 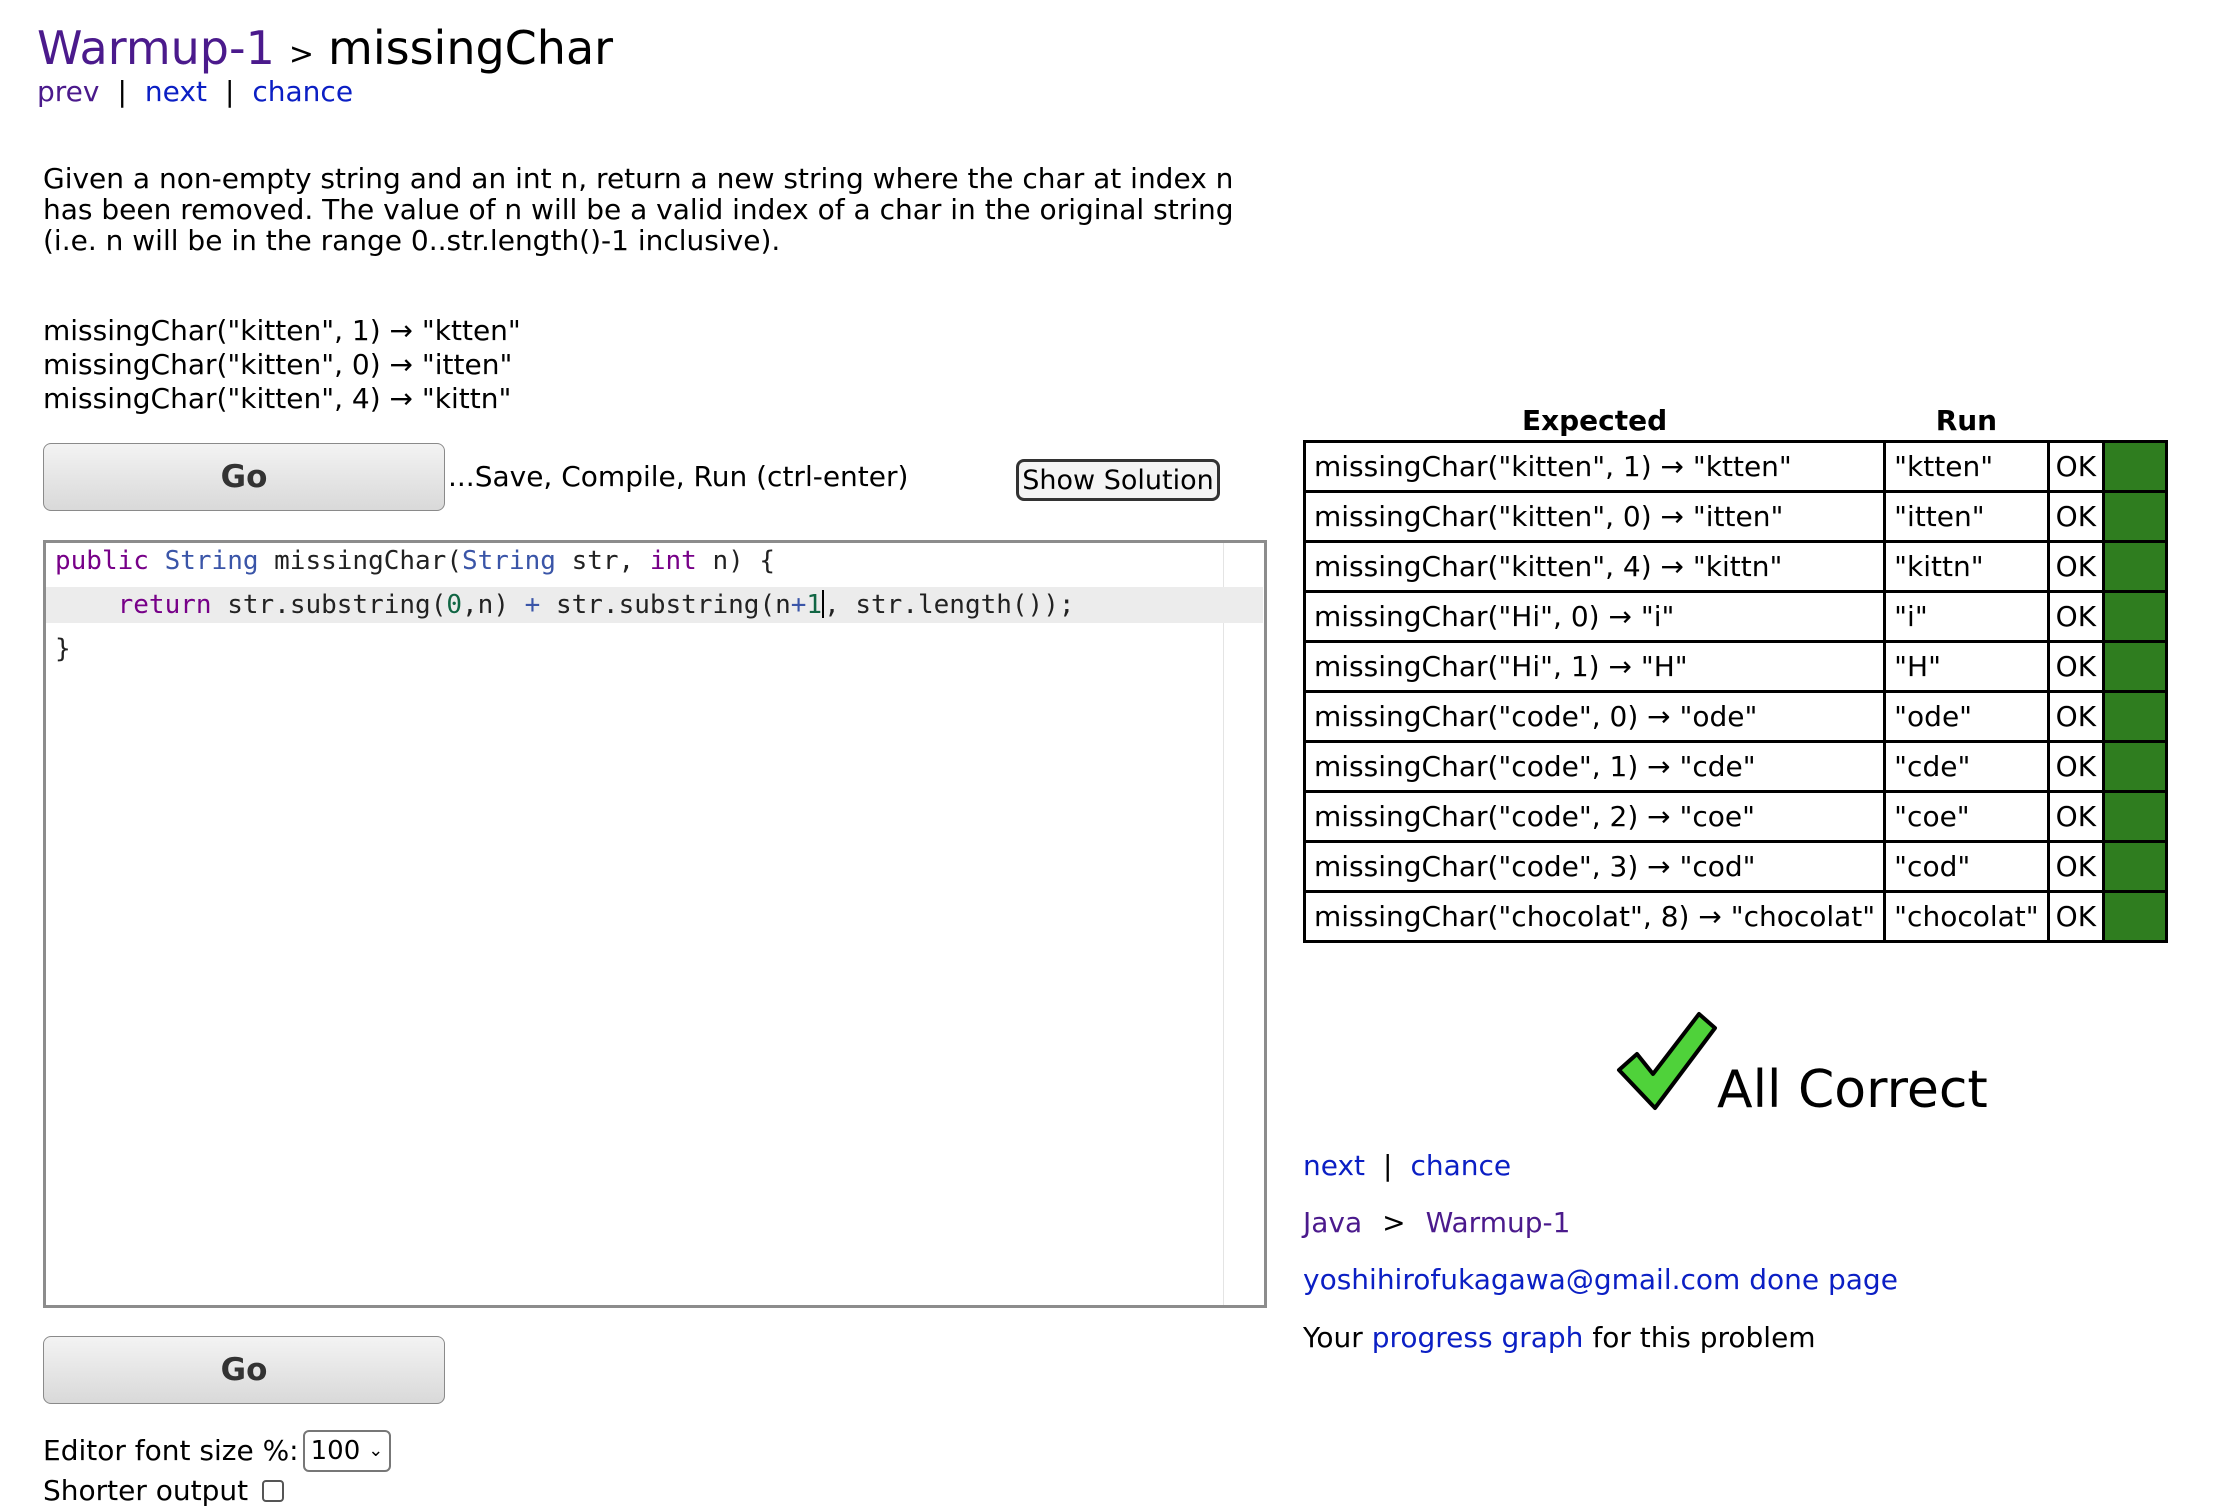 What do you see at coordinates (1594, 666) in the screenshot?
I see `expected-cell: missingChar("Hi", 1) → "H"` at bounding box center [1594, 666].